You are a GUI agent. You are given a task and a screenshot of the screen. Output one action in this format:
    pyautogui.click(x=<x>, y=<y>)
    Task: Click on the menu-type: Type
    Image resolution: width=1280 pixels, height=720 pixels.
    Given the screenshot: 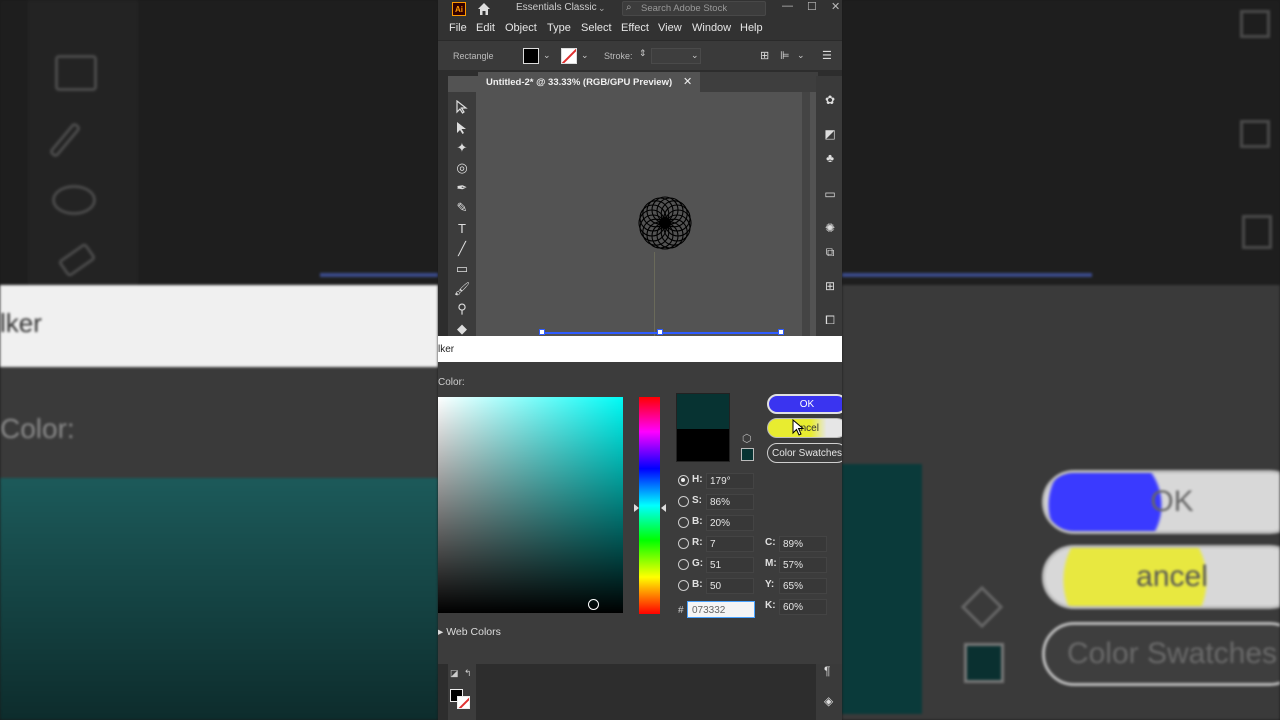 What is the action you would take?
    pyautogui.click(x=559, y=28)
    